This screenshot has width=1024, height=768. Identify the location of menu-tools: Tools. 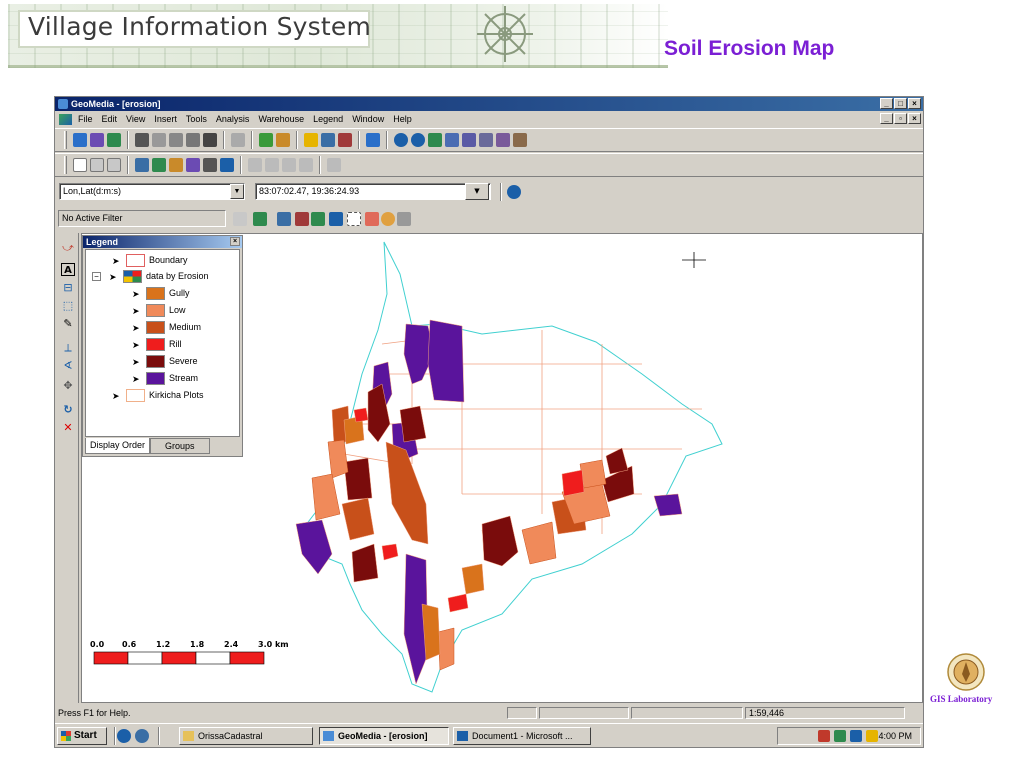
(196, 119).